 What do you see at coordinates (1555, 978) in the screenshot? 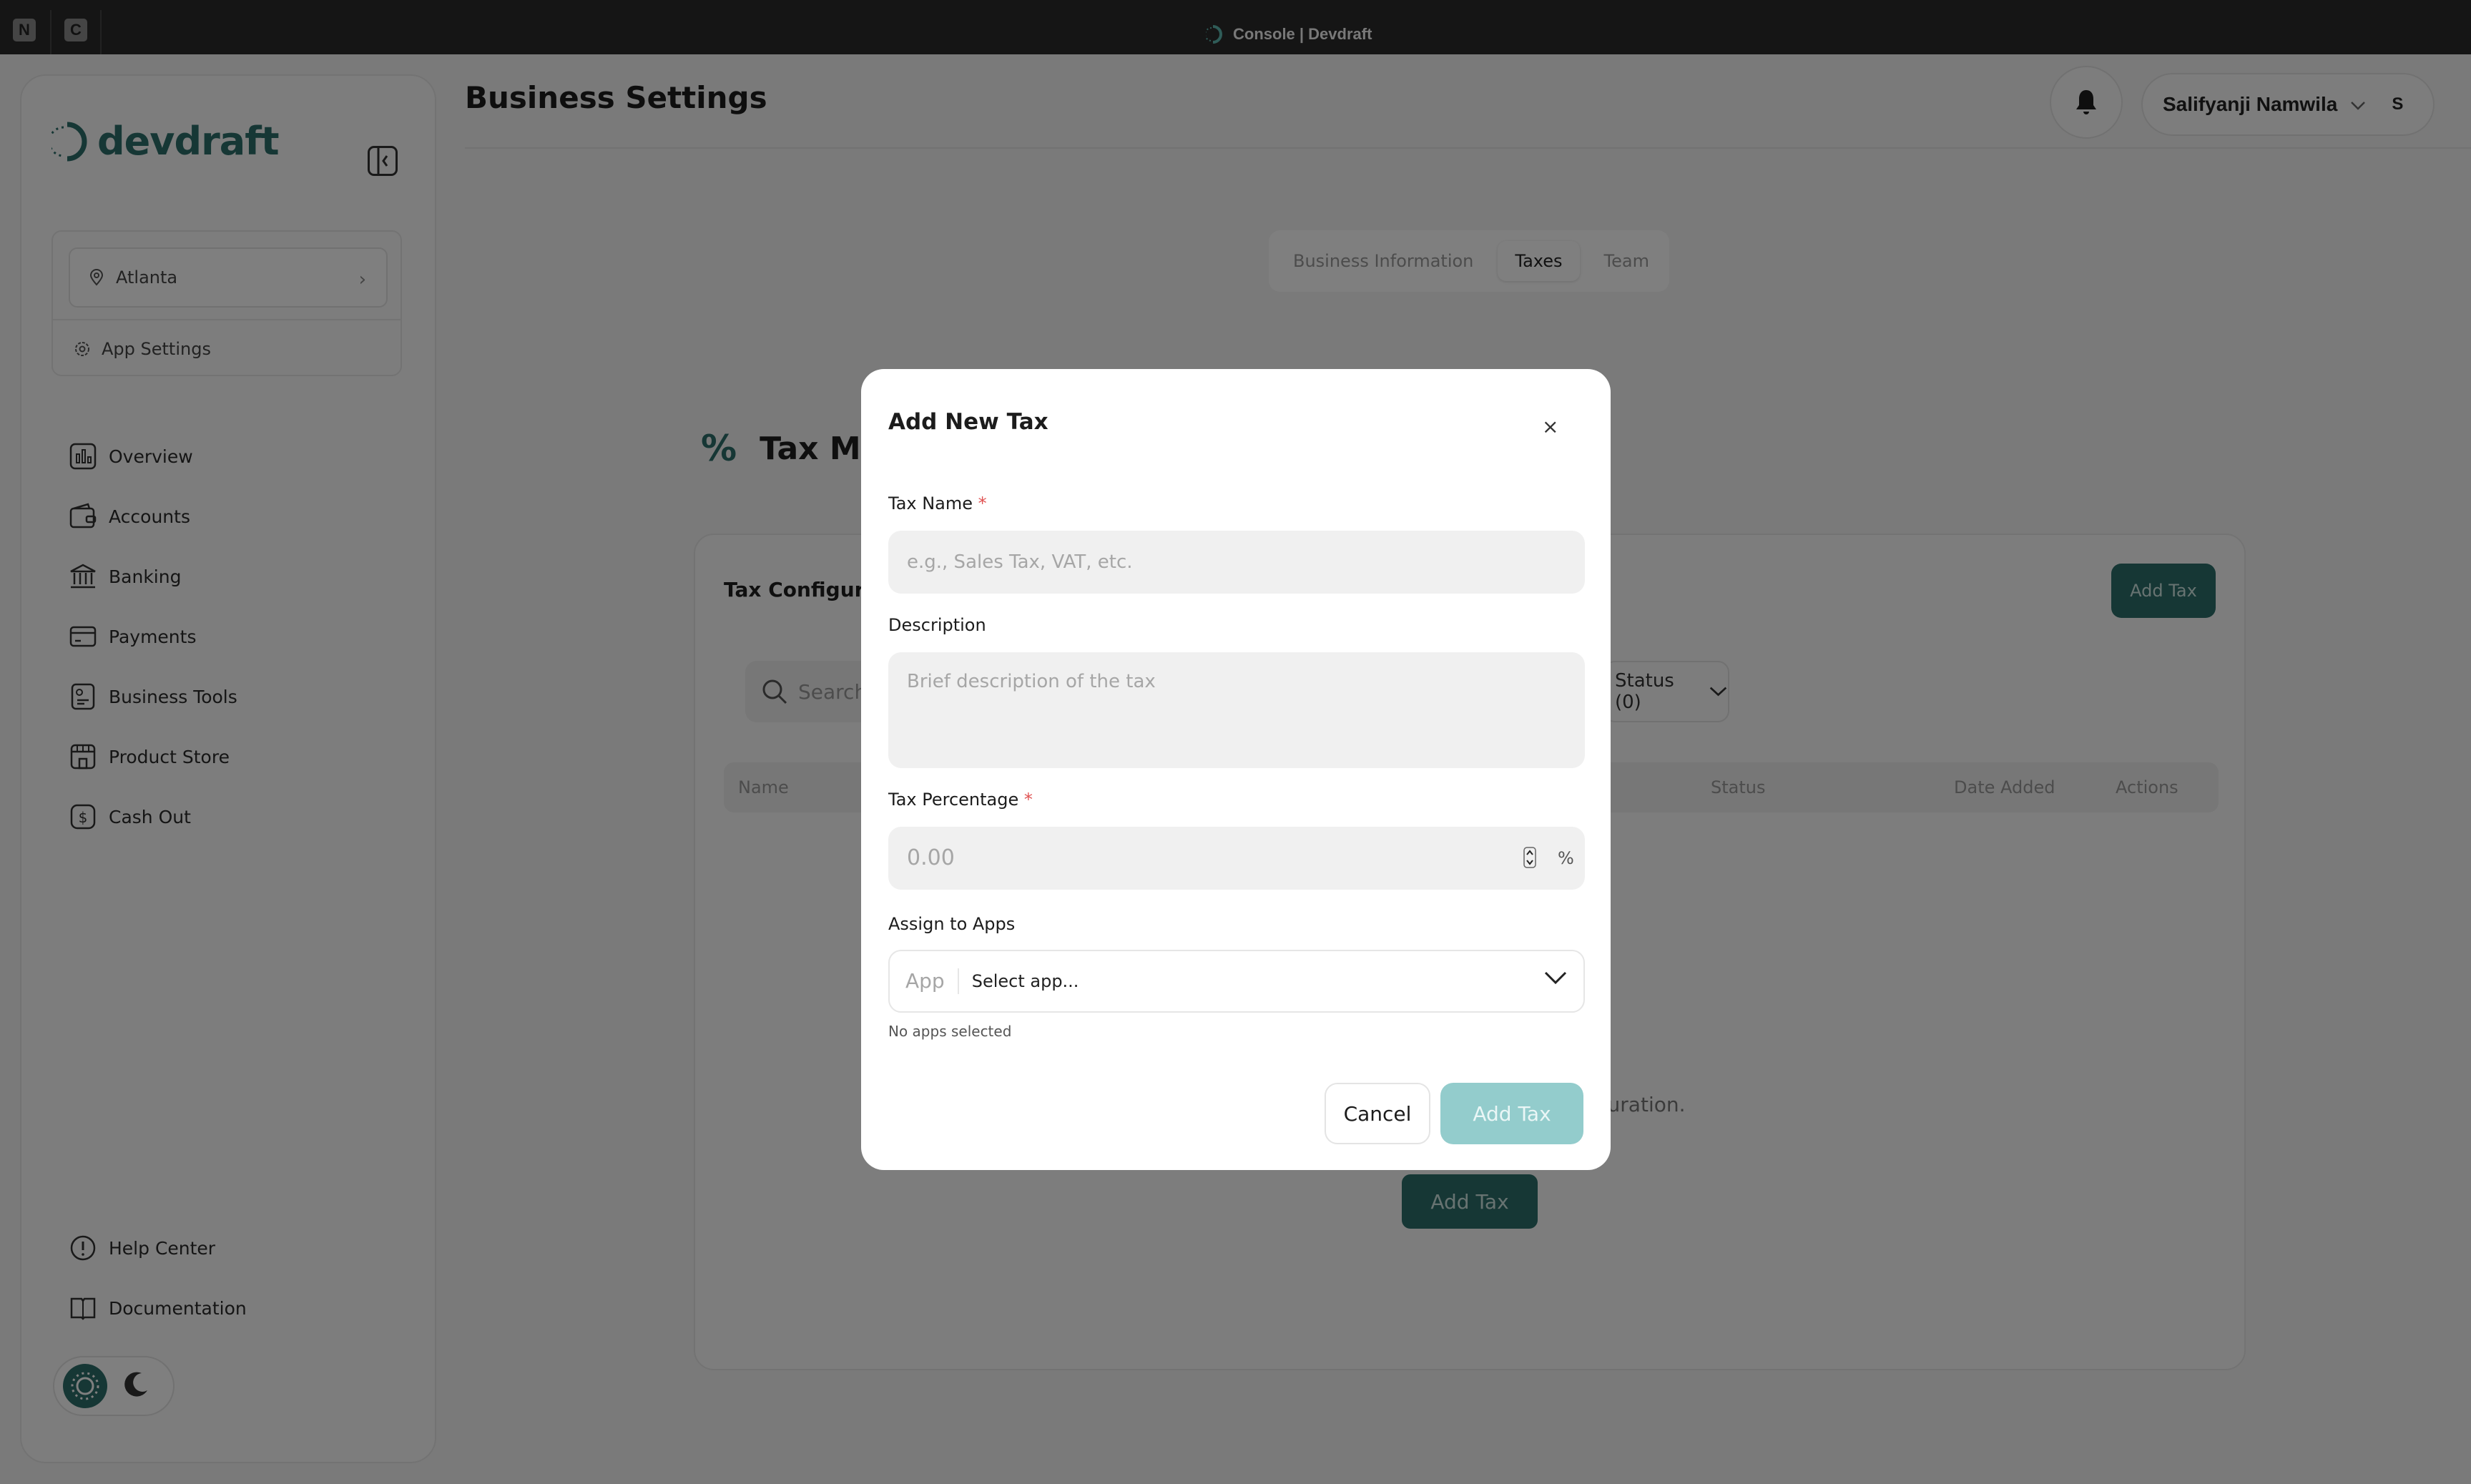
I see `chevron-down-icon` at bounding box center [1555, 978].